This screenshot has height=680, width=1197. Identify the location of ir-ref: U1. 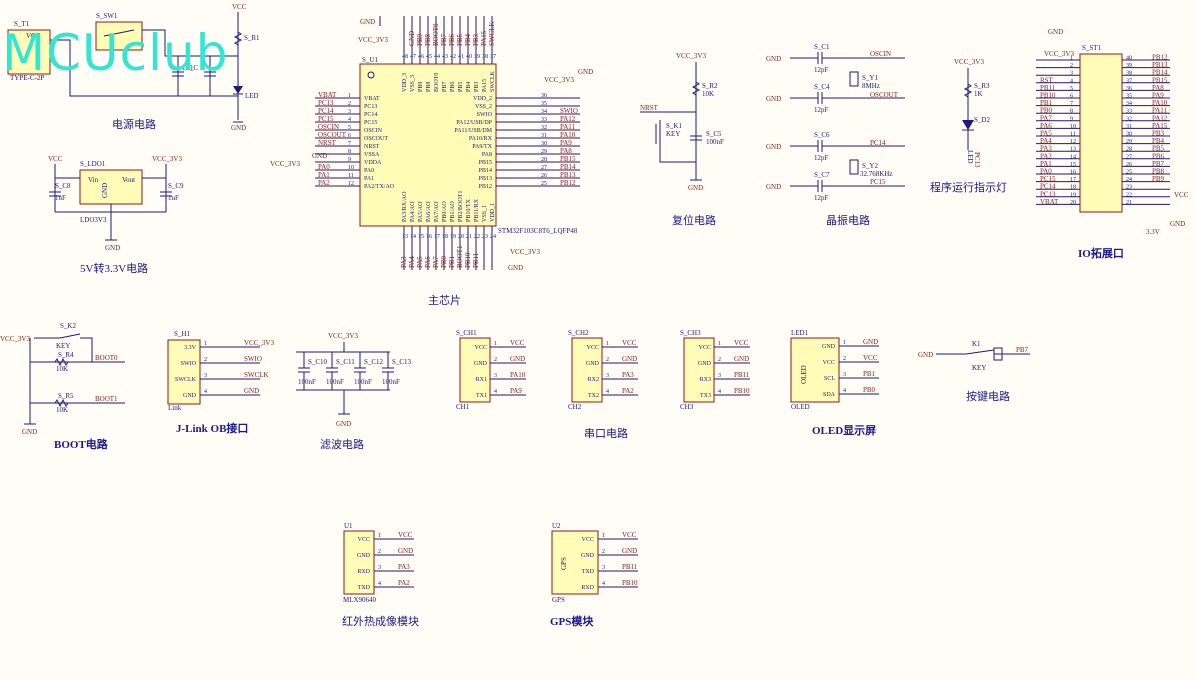
(348, 526).